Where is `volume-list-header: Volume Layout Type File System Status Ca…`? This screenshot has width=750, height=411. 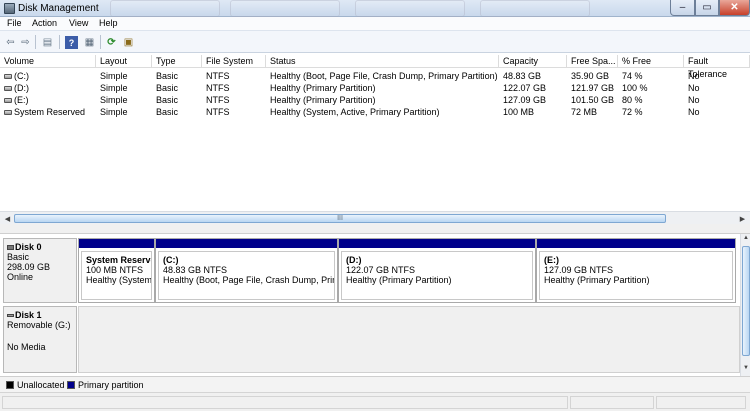 volume-list-header: Volume Layout Type File System Status Ca… is located at coordinates (375, 67).